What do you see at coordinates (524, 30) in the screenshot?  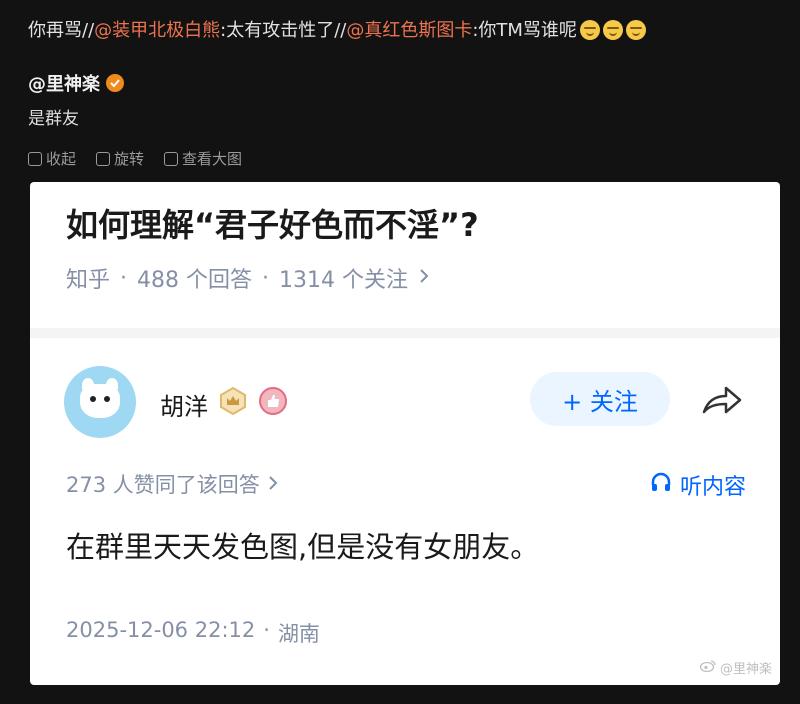 I see `repost-segment: :你TM骂谁呢` at bounding box center [524, 30].